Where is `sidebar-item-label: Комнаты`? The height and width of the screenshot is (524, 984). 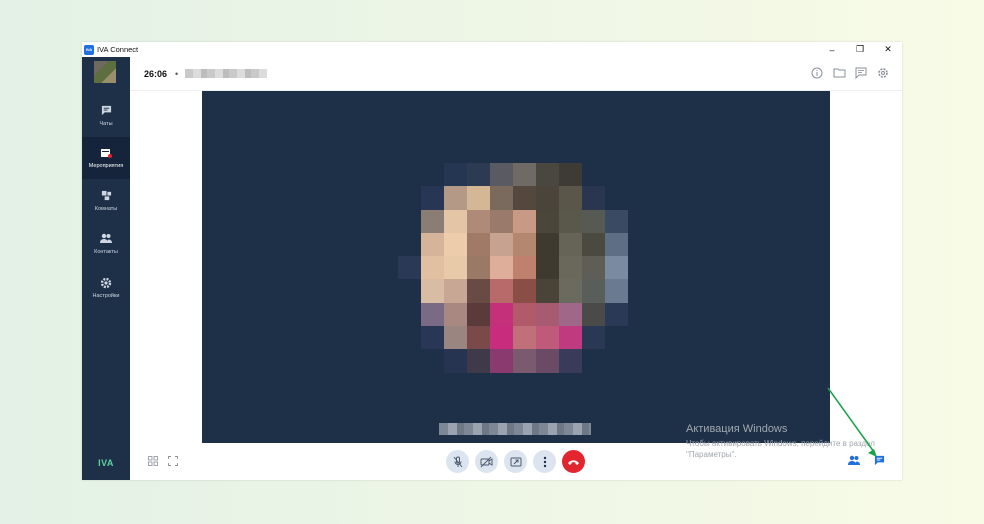
sidebar-item-label: Комнаты is located at coordinates (106, 209).